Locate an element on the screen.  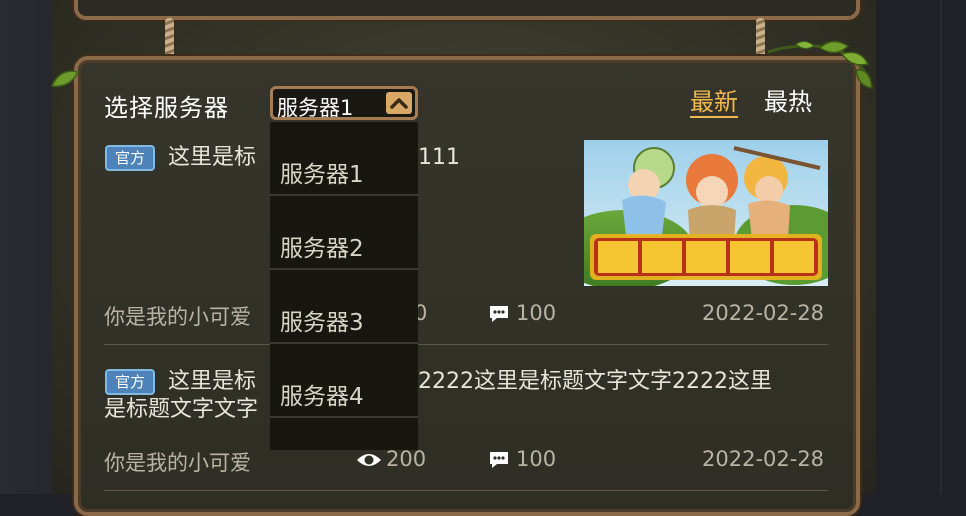
right-divider is located at coordinates (941, 247).